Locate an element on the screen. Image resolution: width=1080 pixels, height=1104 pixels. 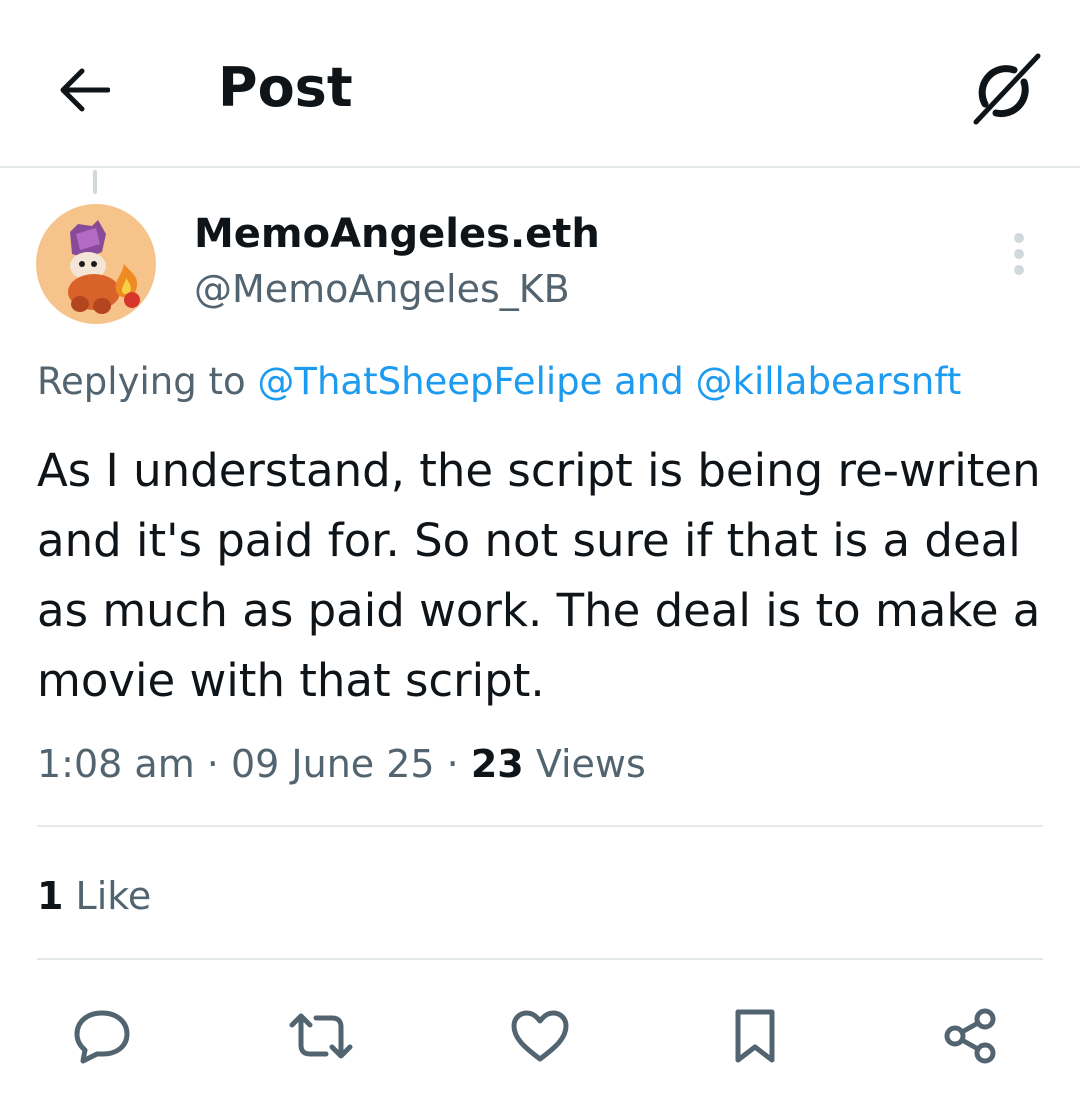
avatar-image is located at coordinates (96, 264).